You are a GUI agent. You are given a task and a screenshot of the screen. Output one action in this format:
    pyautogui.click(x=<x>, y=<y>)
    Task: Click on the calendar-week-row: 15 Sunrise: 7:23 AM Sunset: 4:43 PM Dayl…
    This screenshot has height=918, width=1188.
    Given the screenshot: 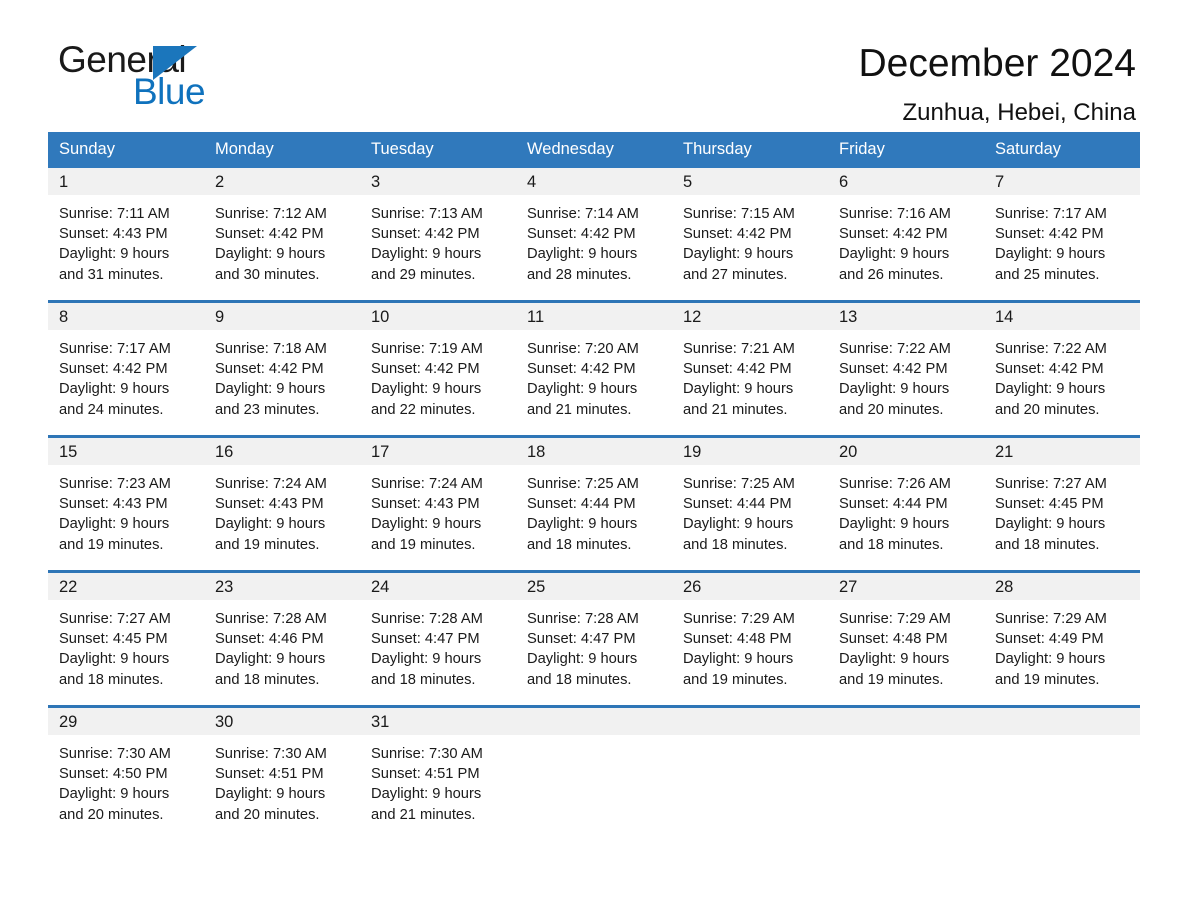 What is the action you would take?
    pyautogui.click(x=594, y=503)
    